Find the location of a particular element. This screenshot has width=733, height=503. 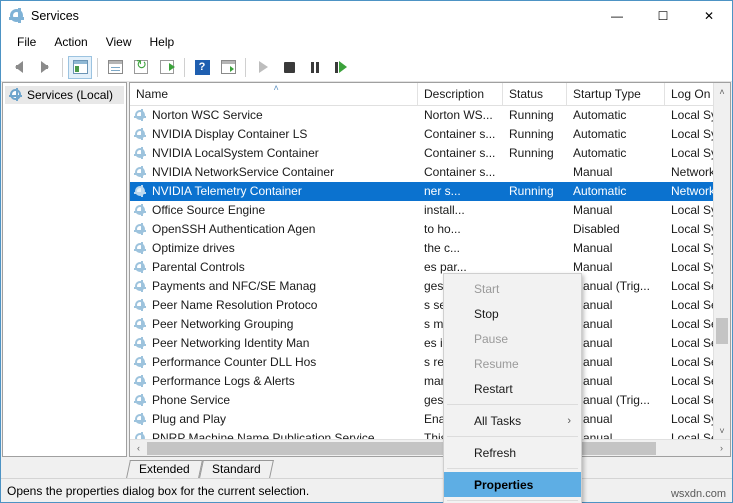

service-name-cell: NVIDIA Display Container LS is located at coordinates (274, 134).